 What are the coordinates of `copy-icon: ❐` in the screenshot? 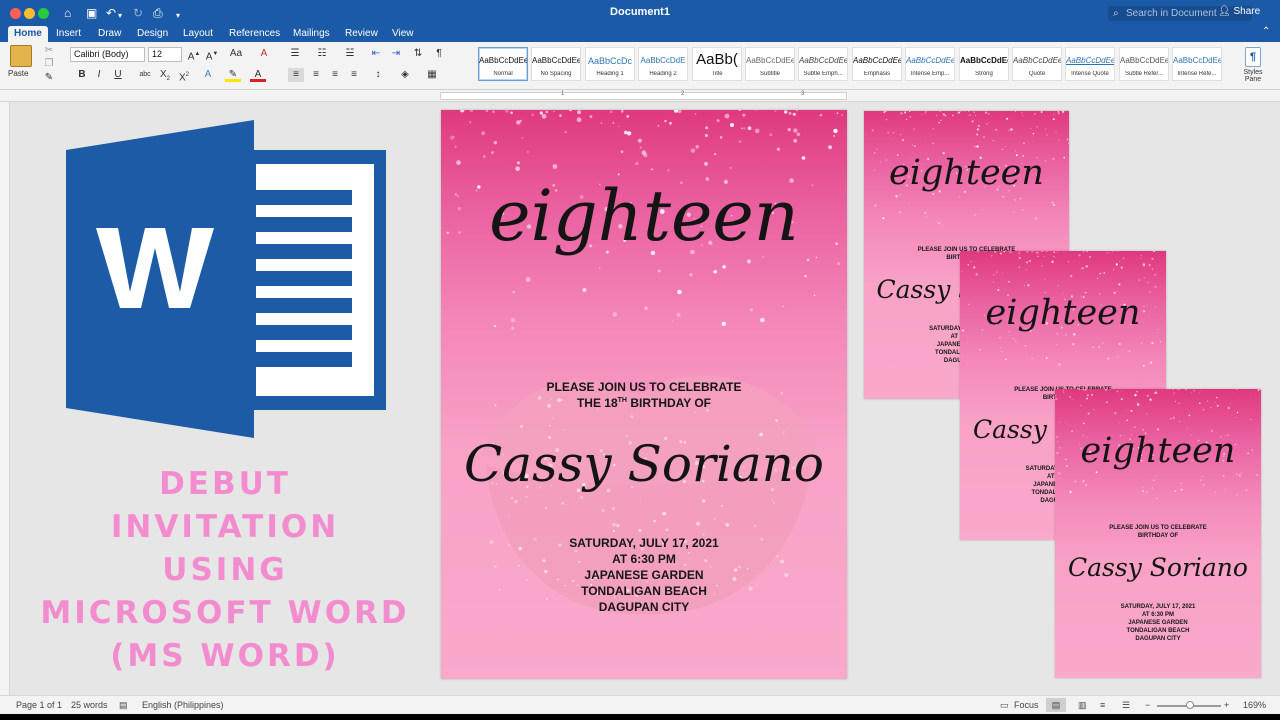 It's located at (49, 64).